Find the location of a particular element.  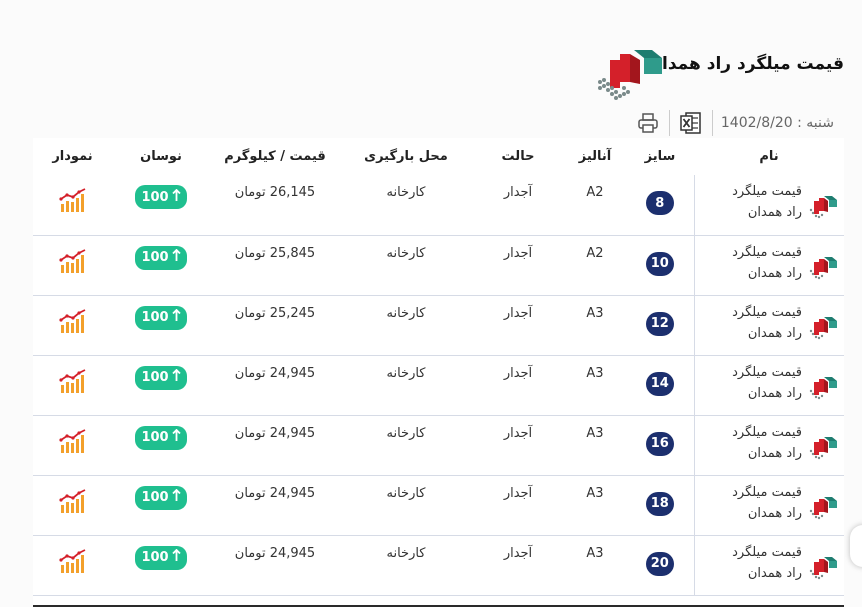

page-title: قیمت میلگرد راد همدان is located at coordinates (746, 64).